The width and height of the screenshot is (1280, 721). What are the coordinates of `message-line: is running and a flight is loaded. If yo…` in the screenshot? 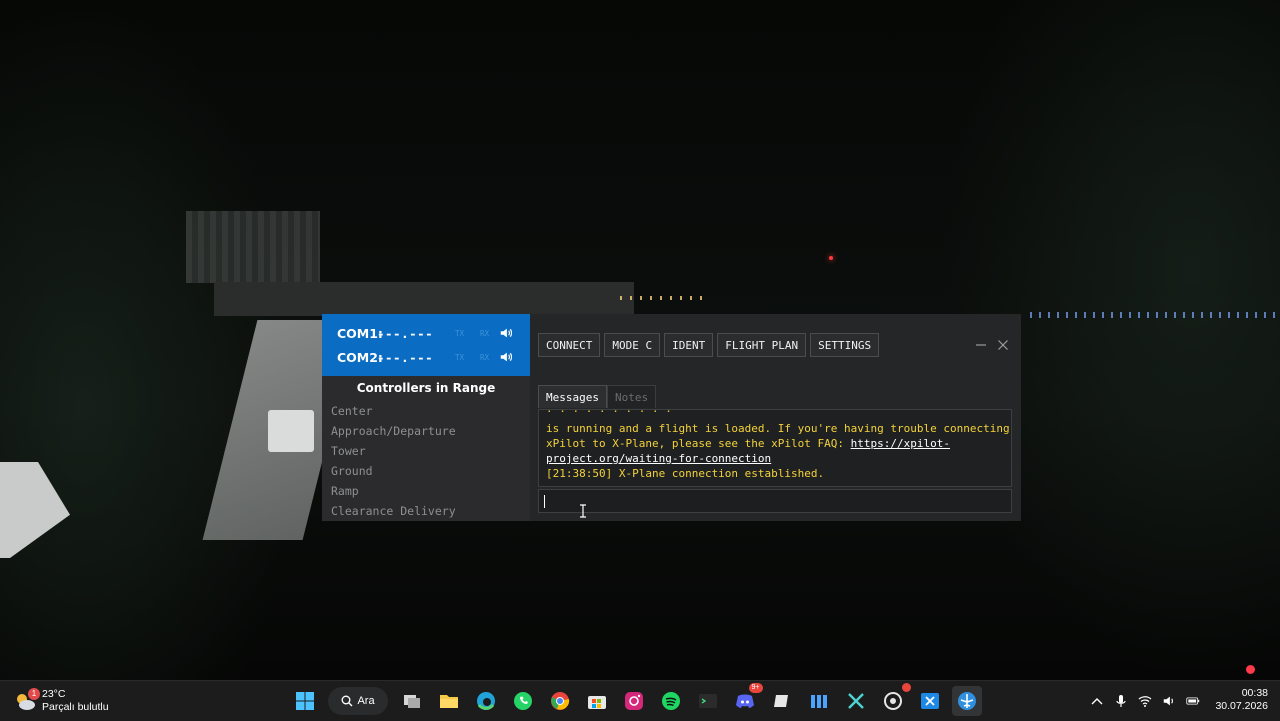 It's located at (778, 428).